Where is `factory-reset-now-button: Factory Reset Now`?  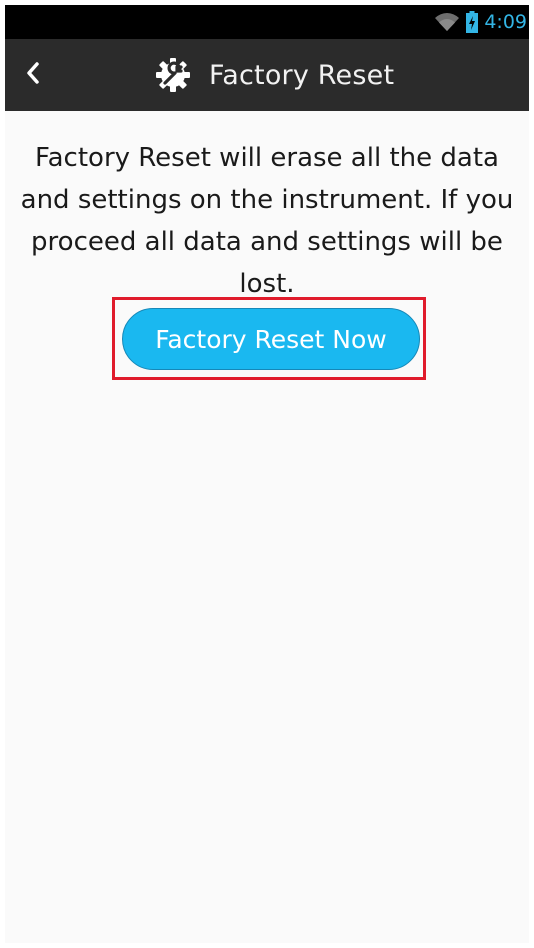
factory-reset-now-button: Factory Reset Now is located at coordinates (271, 339).